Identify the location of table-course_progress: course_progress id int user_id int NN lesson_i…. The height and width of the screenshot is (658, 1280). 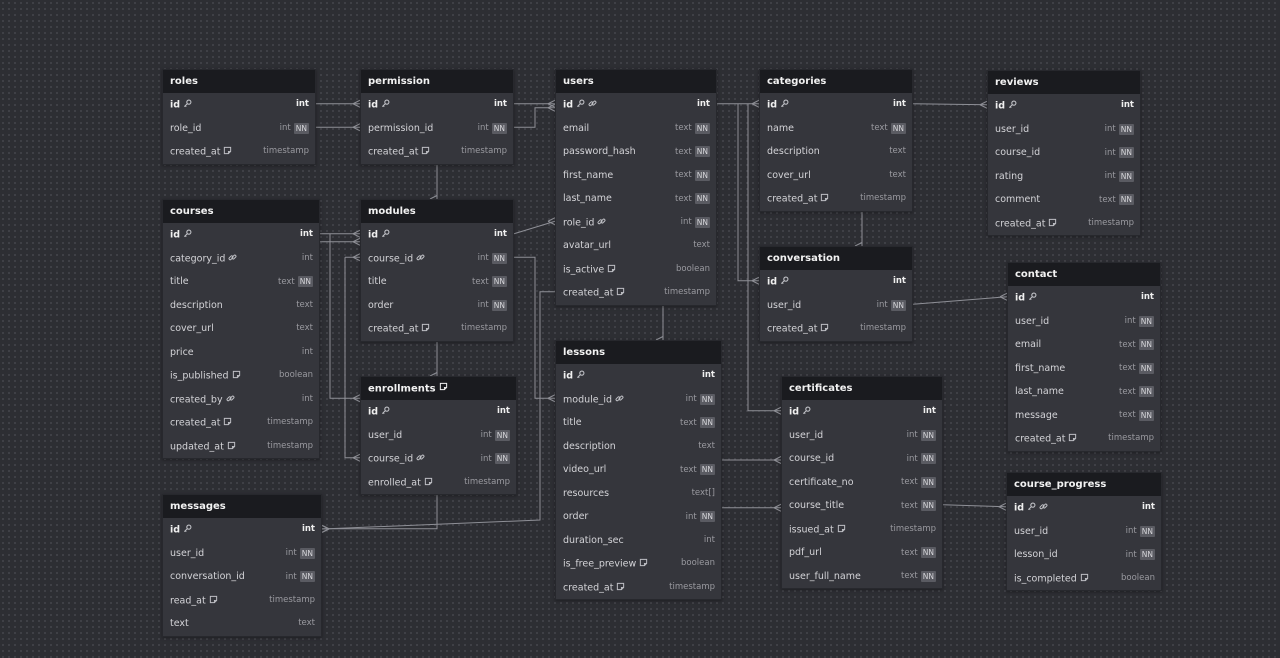
(1084, 531).